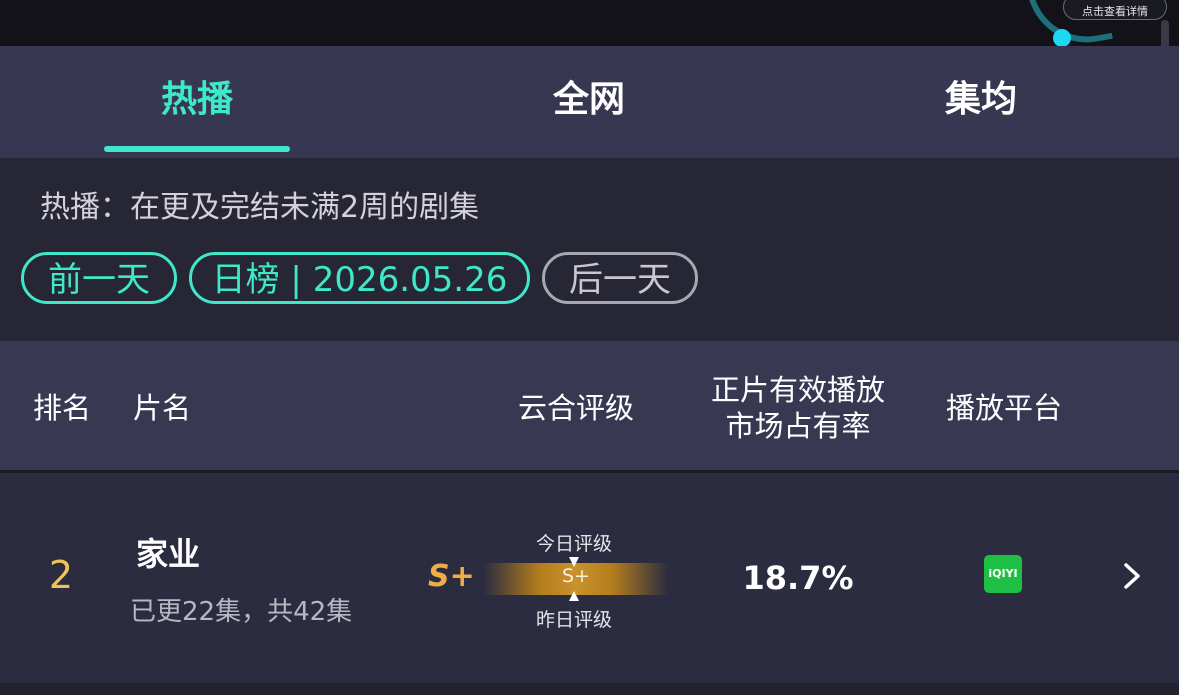 The height and width of the screenshot is (695, 1179). Describe the element at coordinates (359, 278) in the screenshot. I see `date-selector-button: 日榜 | 2026.05.26` at that location.